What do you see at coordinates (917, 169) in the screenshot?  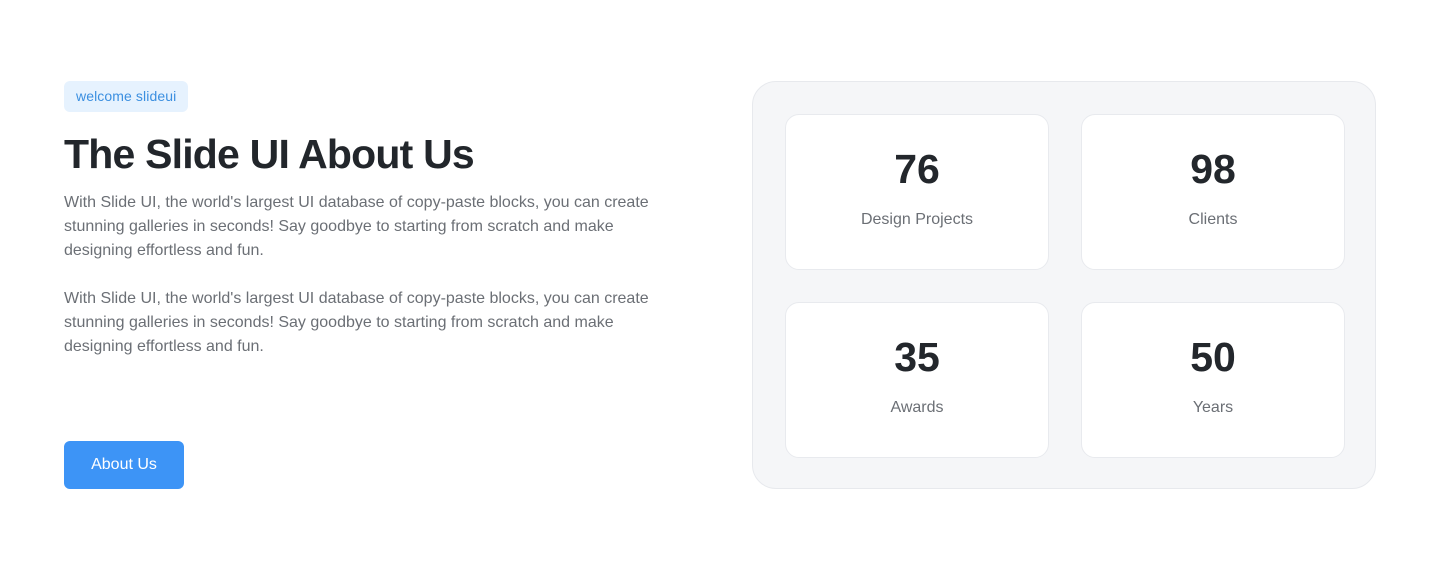 I see `stat-value: 76` at bounding box center [917, 169].